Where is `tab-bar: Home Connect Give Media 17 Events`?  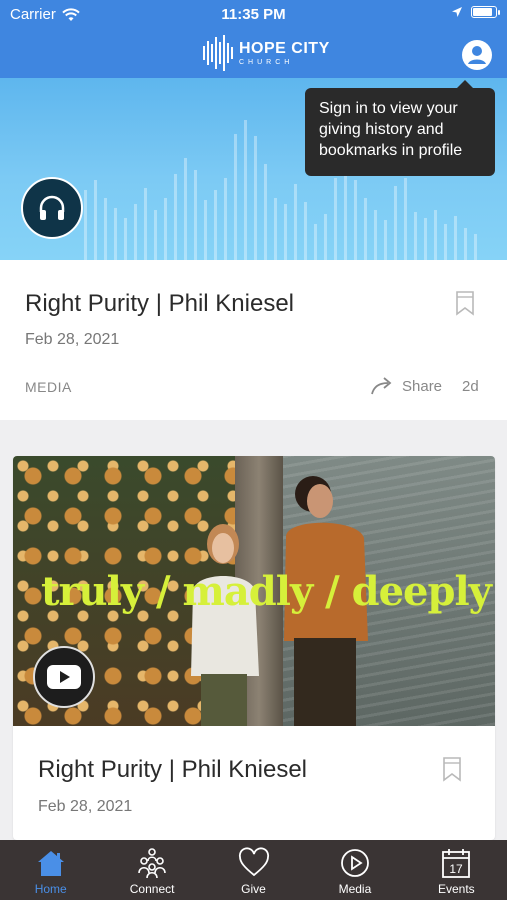 tab-bar: Home Connect Give Media 17 Events is located at coordinates (253, 870).